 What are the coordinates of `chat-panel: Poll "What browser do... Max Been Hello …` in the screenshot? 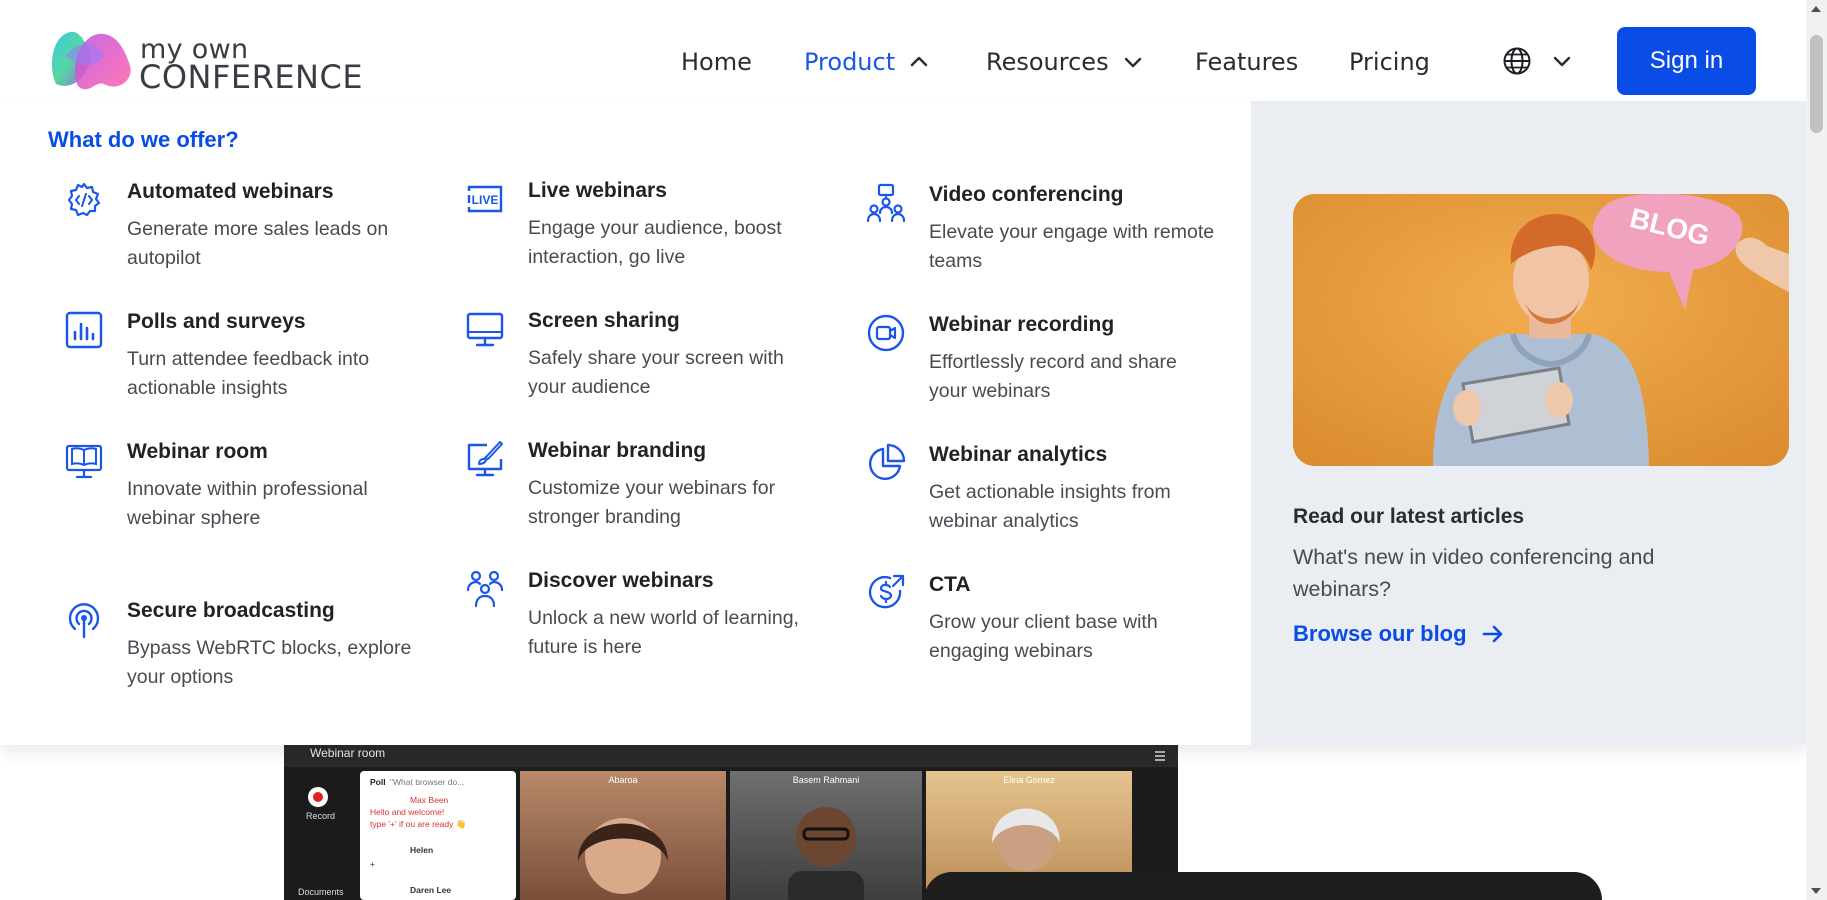 It's located at (438, 835).